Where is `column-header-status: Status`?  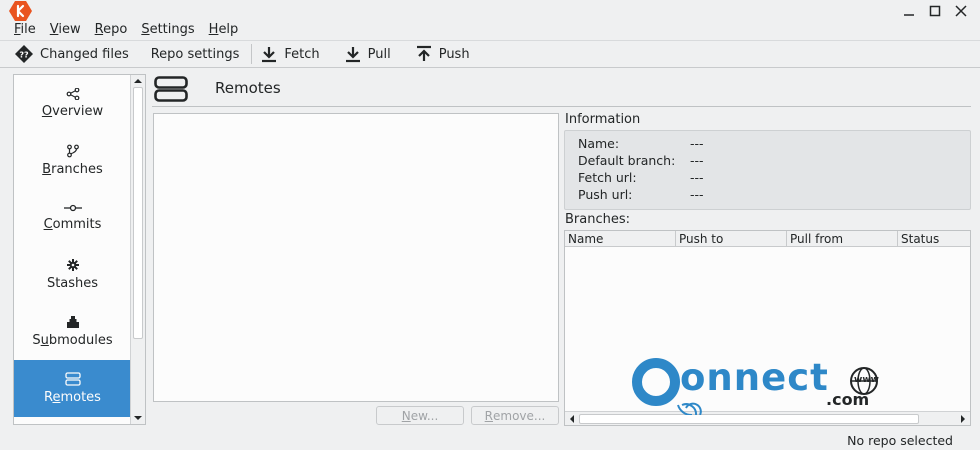
column-header-status: Status is located at coordinates (934, 239).